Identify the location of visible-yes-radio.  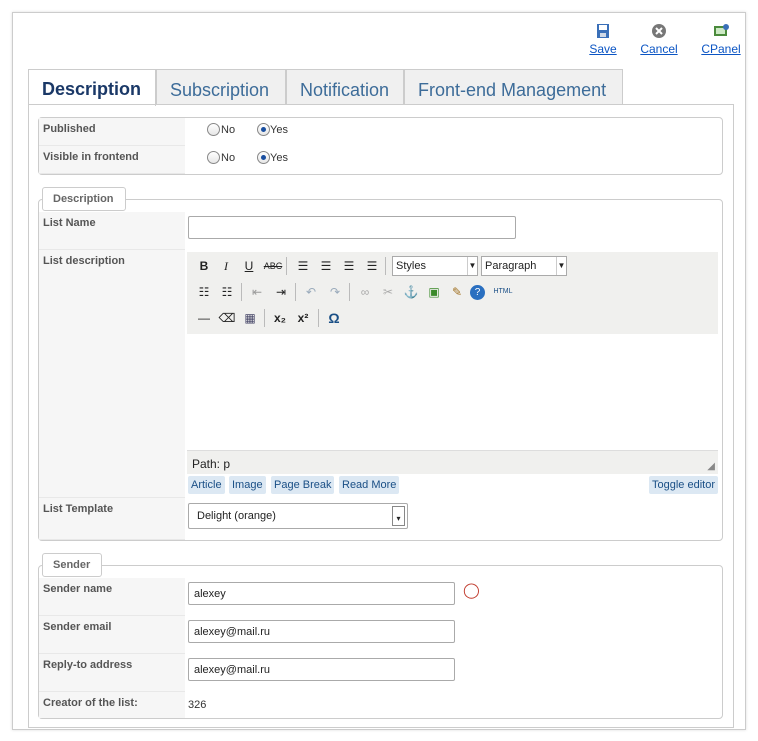
(263, 157).